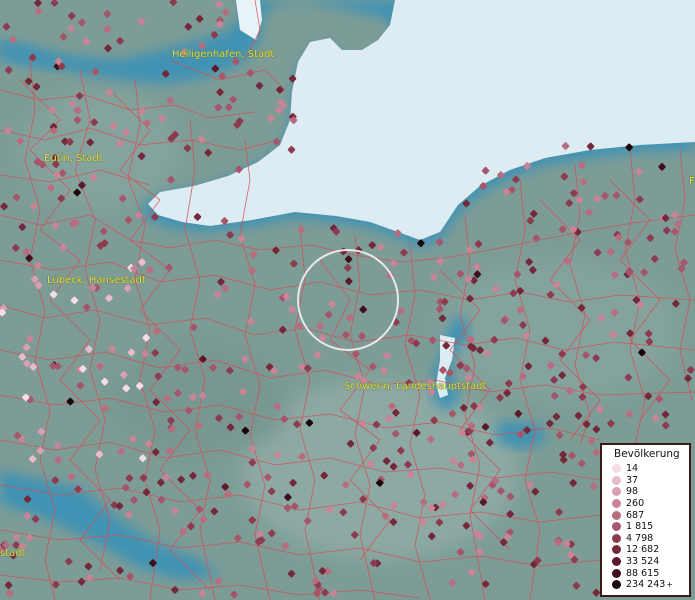 This screenshot has width=695, height=600. Describe the element at coordinates (640, 538) in the screenshot. I see `legend-label: 4 798` at that location.